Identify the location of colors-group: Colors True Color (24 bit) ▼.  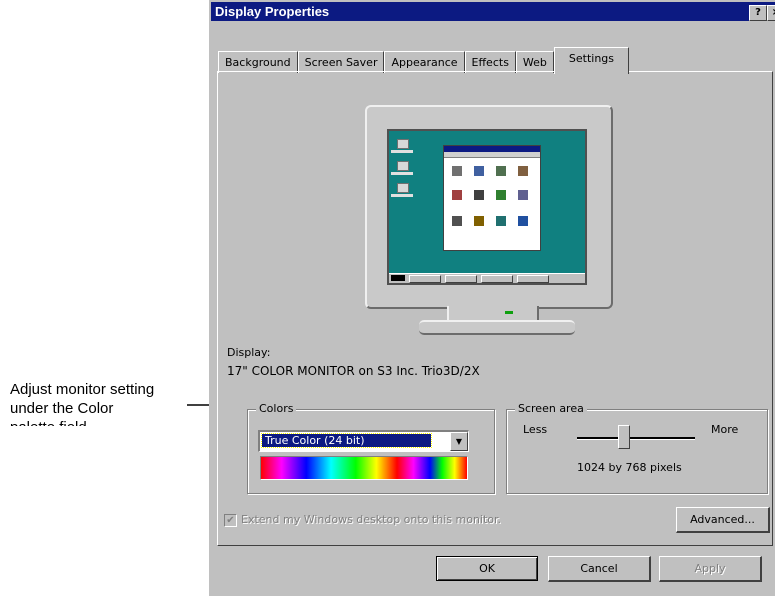
(371, 448).